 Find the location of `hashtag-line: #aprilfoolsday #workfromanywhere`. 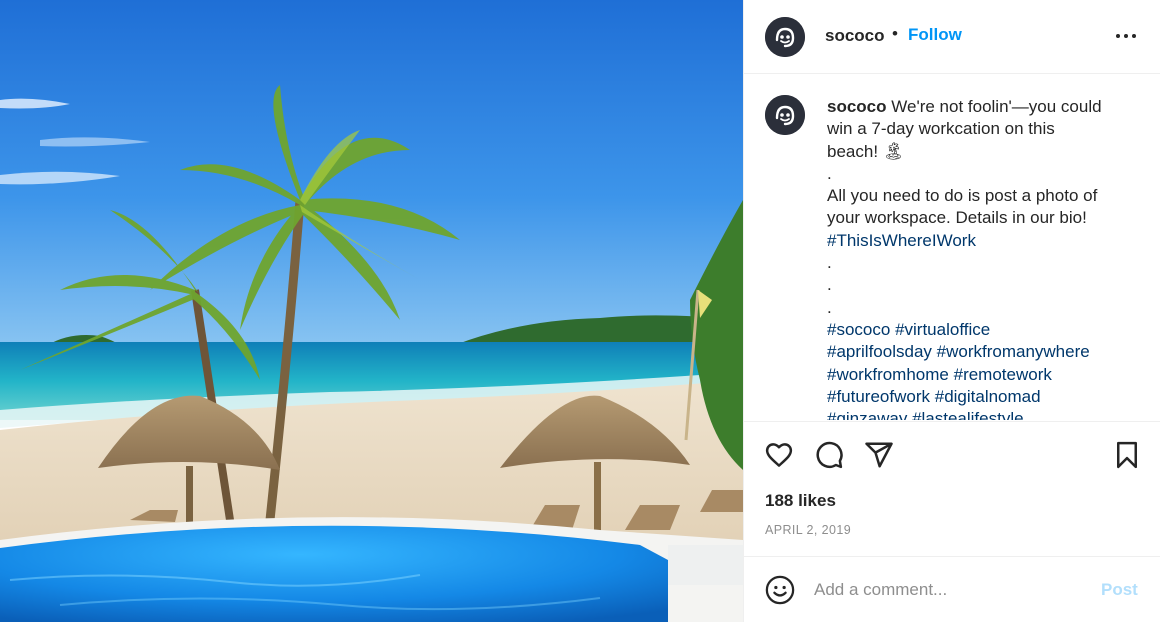

hashtag-line: #aprilfoolsday #workfromanywhere is located at coordinates (982, 352).